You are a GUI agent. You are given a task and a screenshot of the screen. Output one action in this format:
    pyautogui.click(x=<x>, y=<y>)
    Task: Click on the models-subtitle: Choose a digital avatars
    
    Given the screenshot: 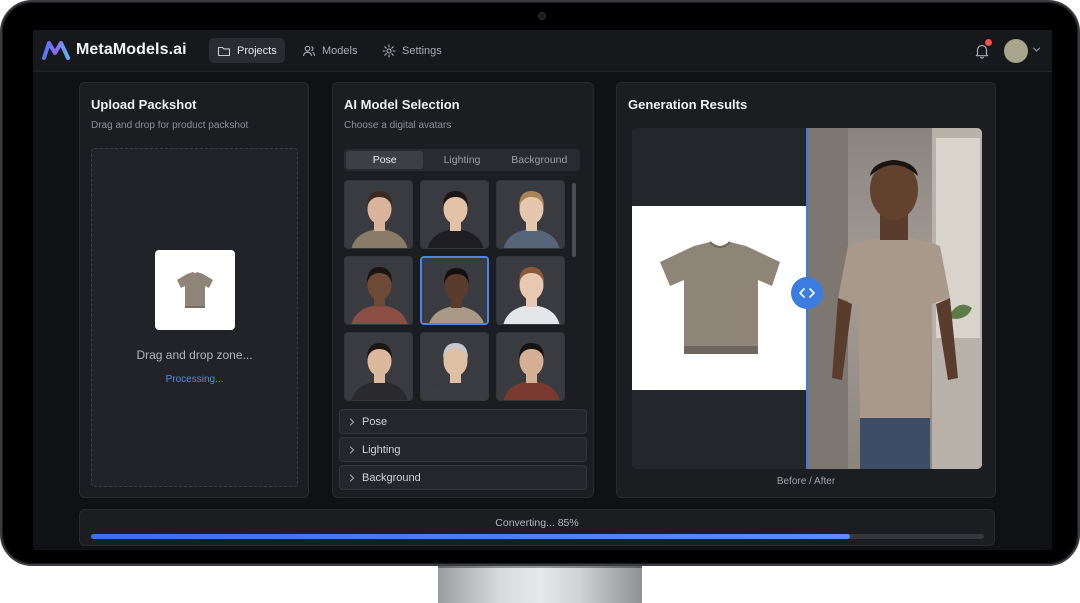 What is the action you would take?
    pyautogui.click(x=398, y=125)
    